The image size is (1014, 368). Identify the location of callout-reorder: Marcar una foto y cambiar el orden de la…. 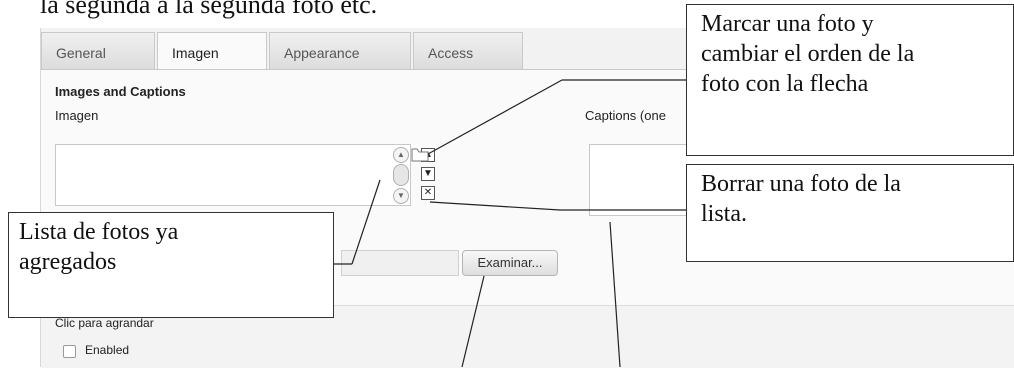
(850, 80).